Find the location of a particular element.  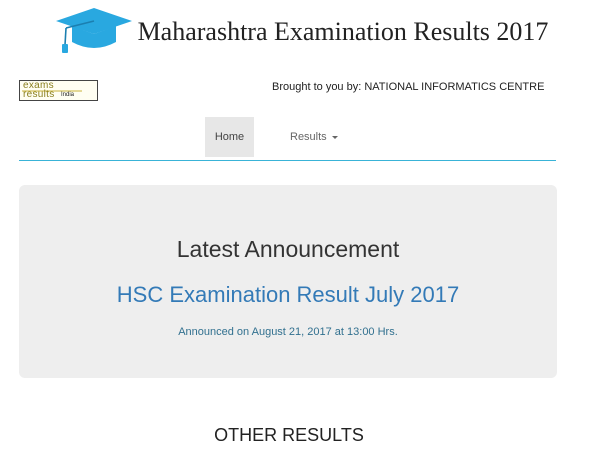

nav-item-home-label: Home is located at coordinates (229, 137).